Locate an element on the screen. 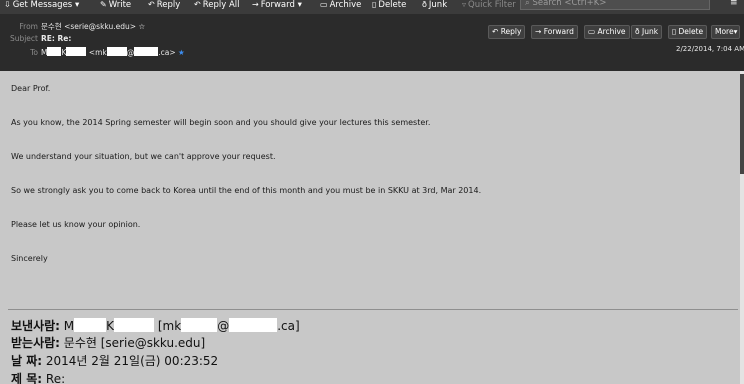 Image resolution: width=744 pixels, height=384 pixels. scrollbar-thumb is located at coordinates (742, 124).